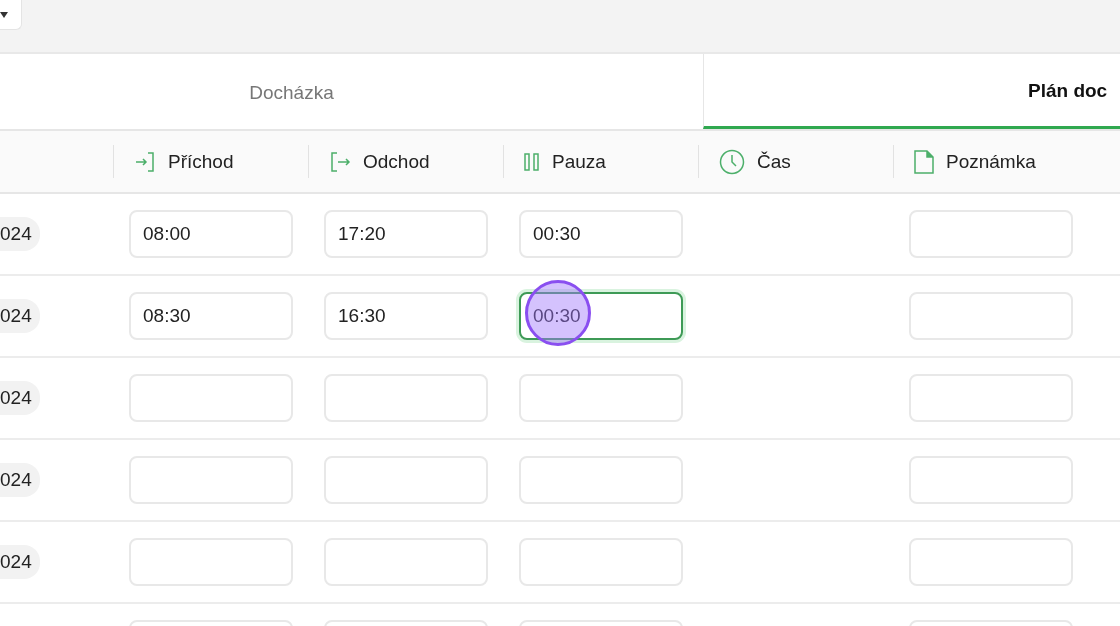 This screenshot has height=626, width=1120. What do you see at coordinates (406, 316) in the screenshot?
I see `time-field: 16:30` at bounding box center [406, 316].